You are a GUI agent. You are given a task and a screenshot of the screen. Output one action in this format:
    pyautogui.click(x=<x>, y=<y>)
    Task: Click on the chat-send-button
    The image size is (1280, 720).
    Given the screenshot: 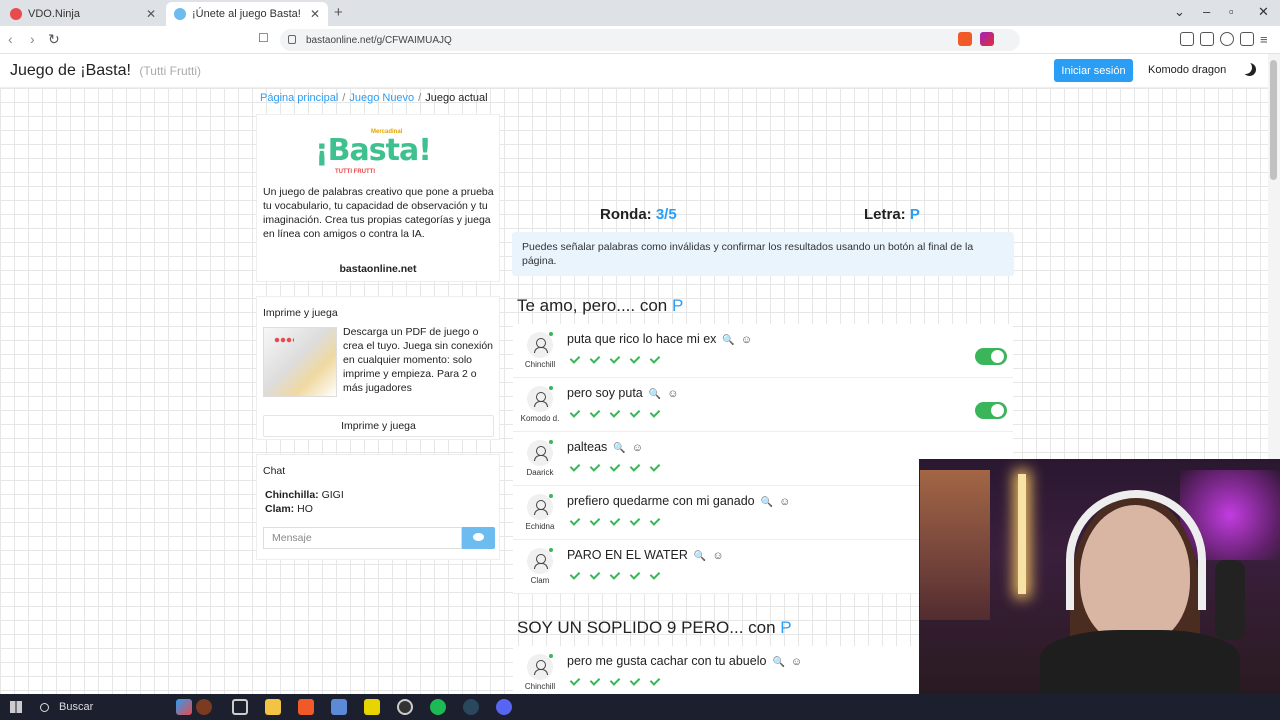 What is the action you would take?
    pyautogui.click(x=478, y=538)
    